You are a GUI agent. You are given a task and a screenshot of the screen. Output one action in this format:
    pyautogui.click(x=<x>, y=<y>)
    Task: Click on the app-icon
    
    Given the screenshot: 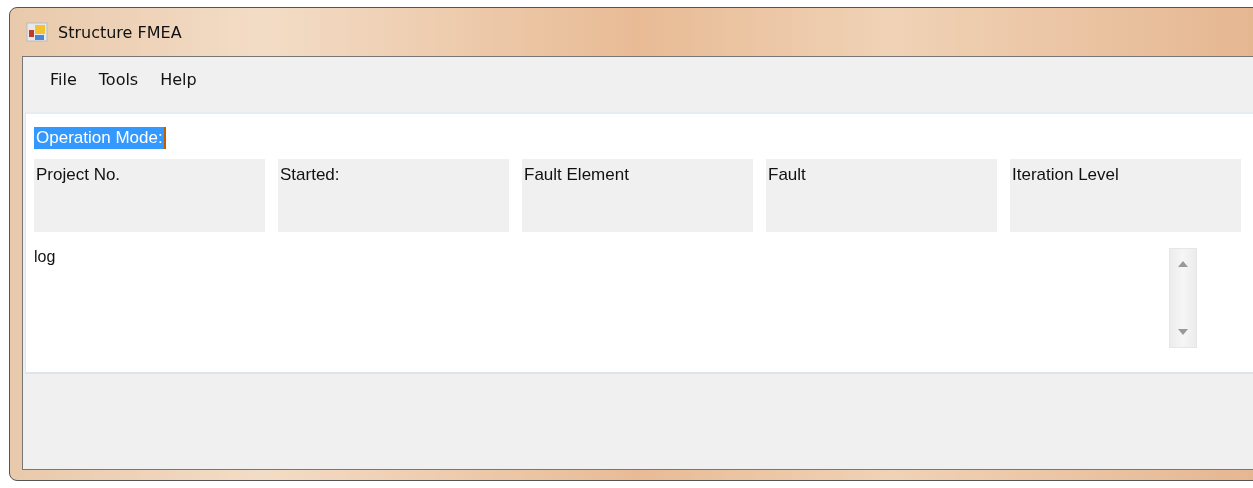 What is the action you would take?
    pyautogui.click(x=37, y=32)
    